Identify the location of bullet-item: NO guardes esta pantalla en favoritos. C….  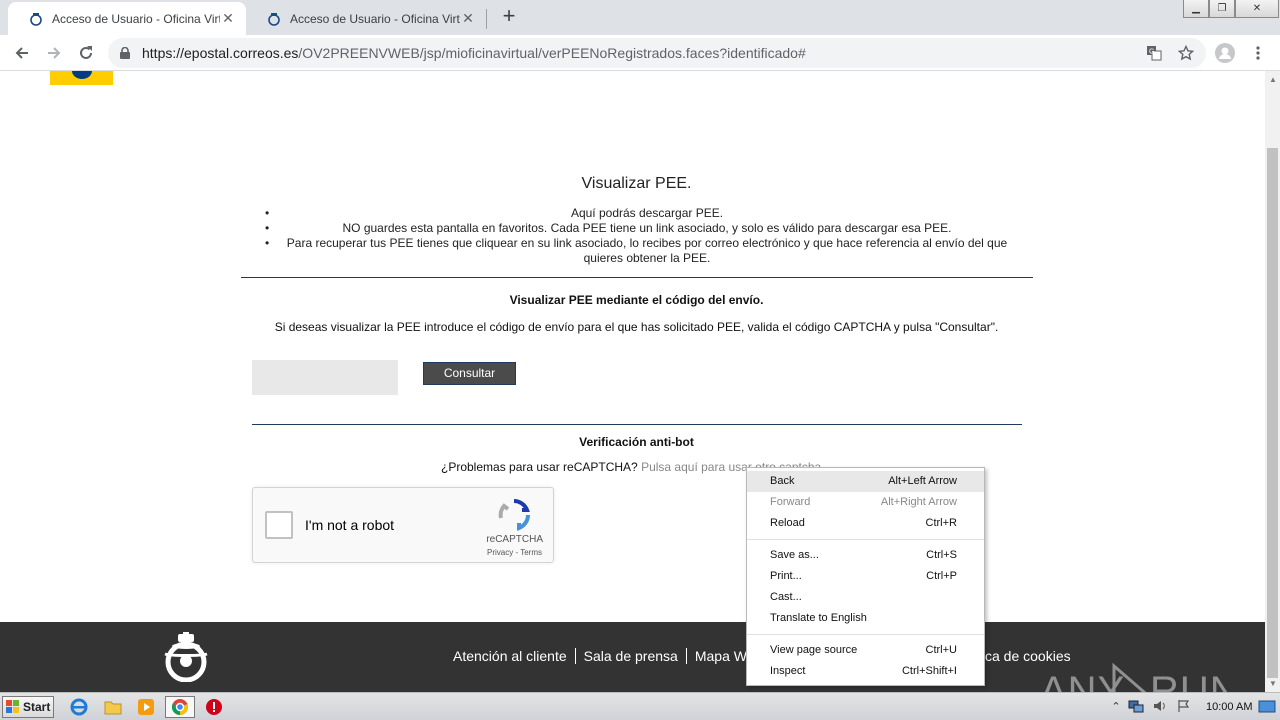
(647, 228).